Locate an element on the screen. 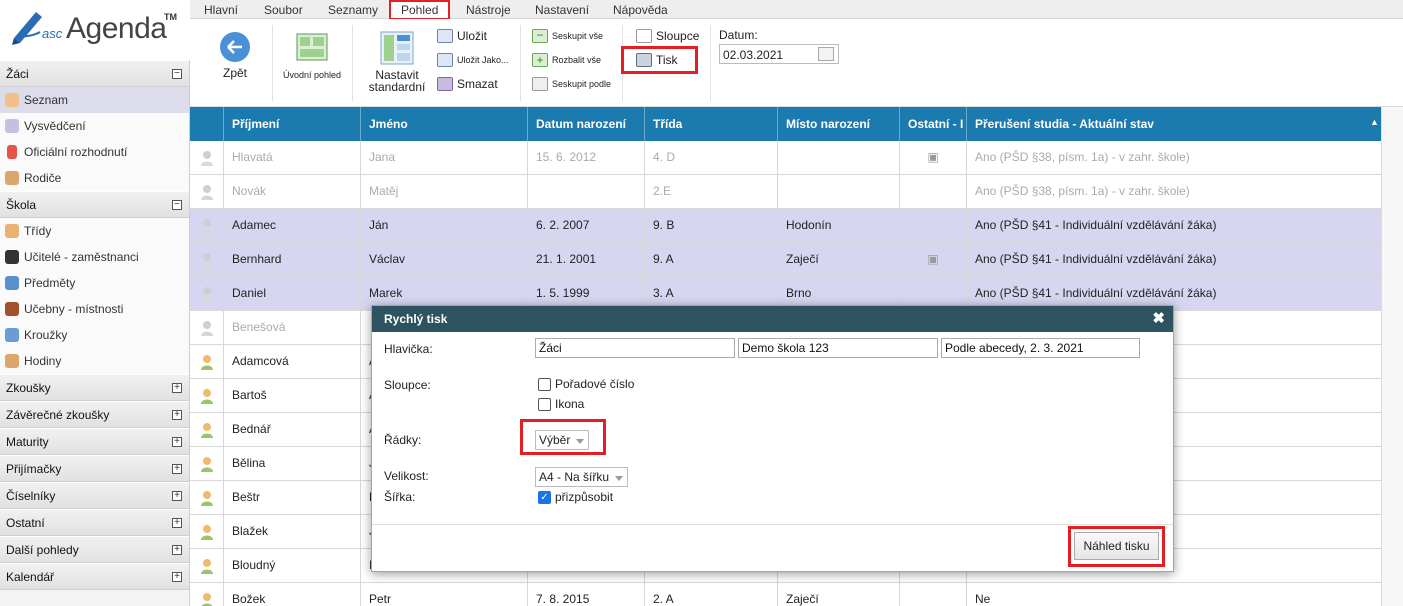 The width and height of the screenshot is (1403, 606). menu-nastaveni: Nastavení is located at coordinates (562, 10).